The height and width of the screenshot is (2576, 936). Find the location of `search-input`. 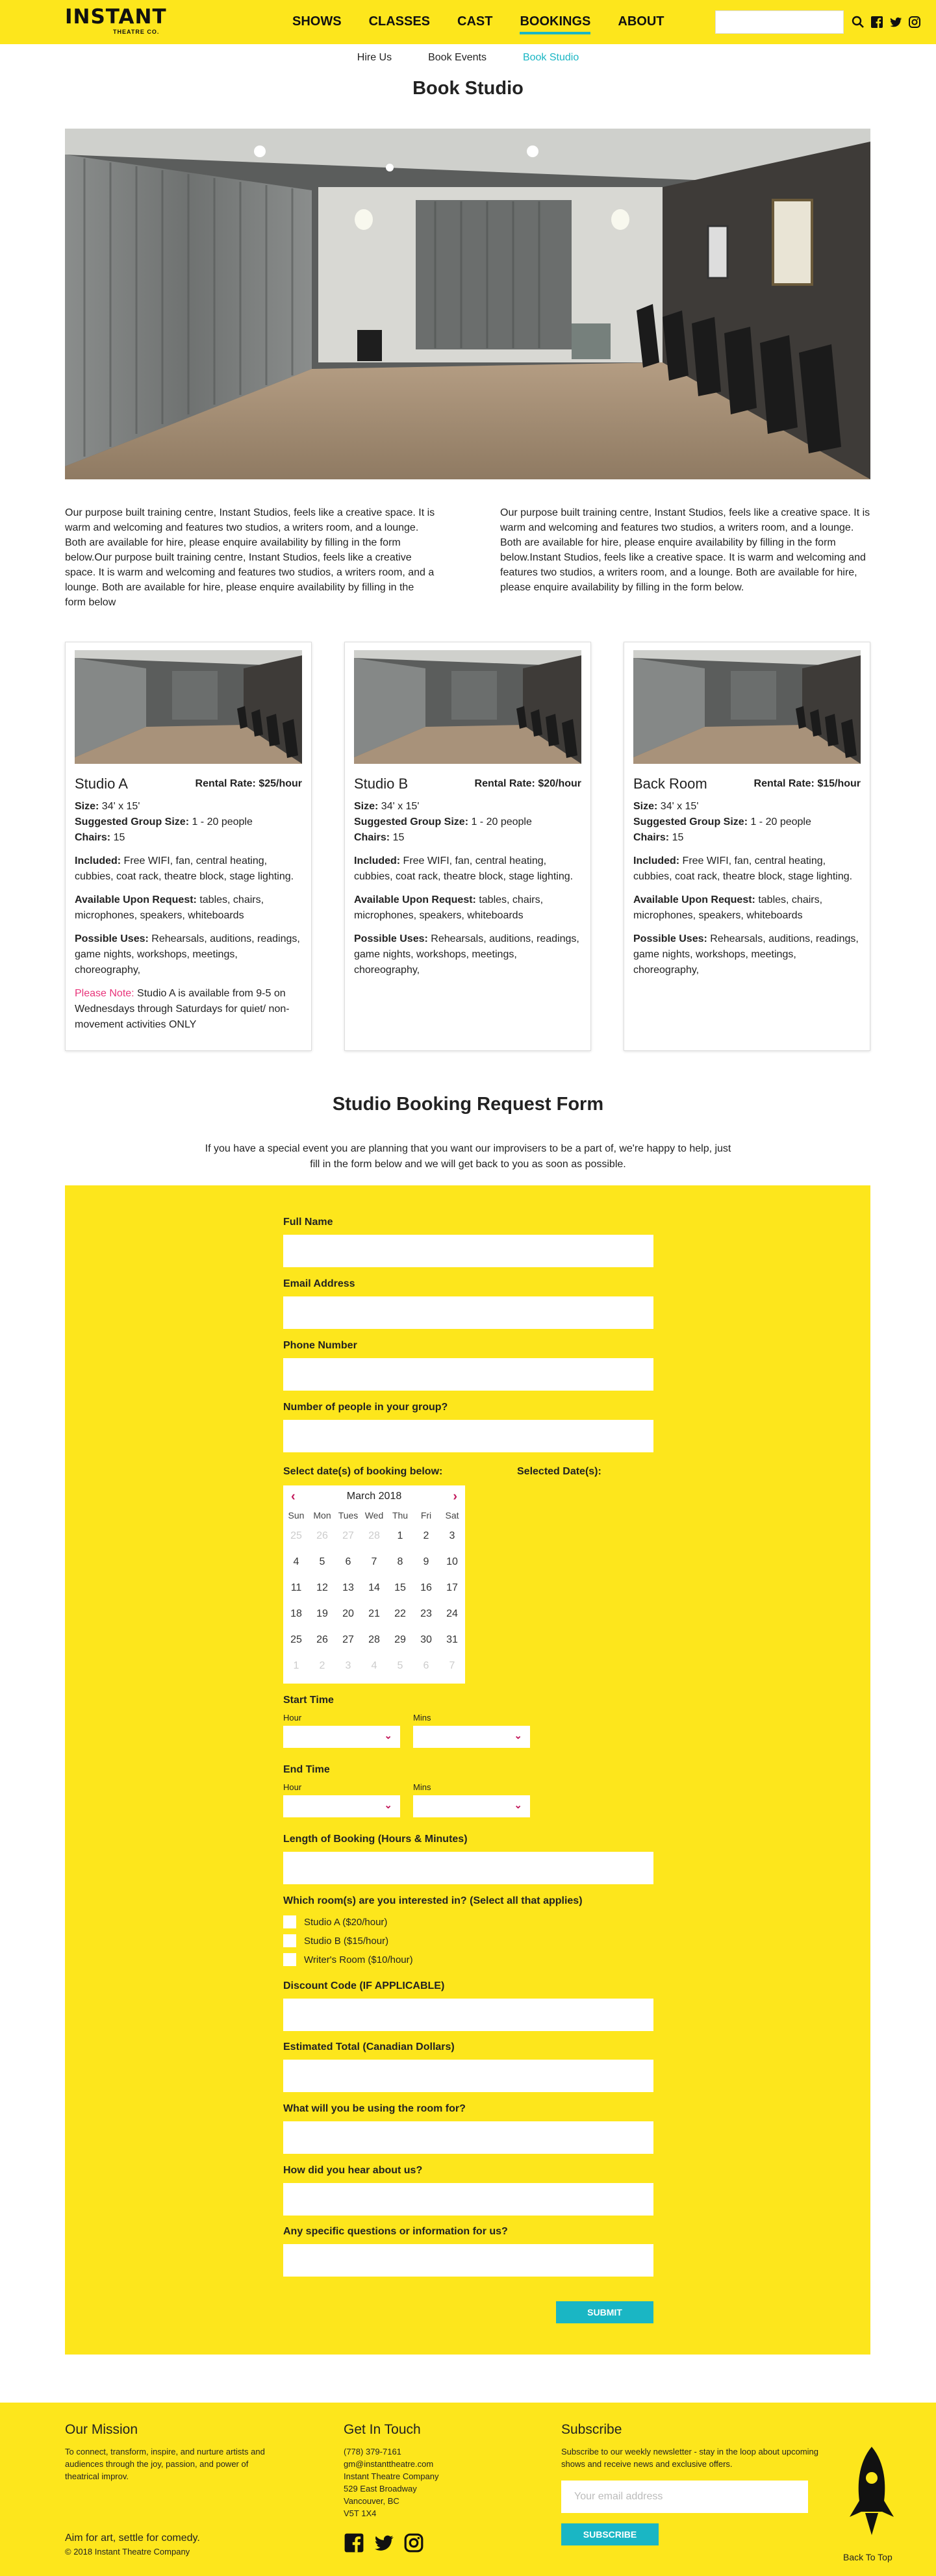

search-input is located at coordinates (779, 22).